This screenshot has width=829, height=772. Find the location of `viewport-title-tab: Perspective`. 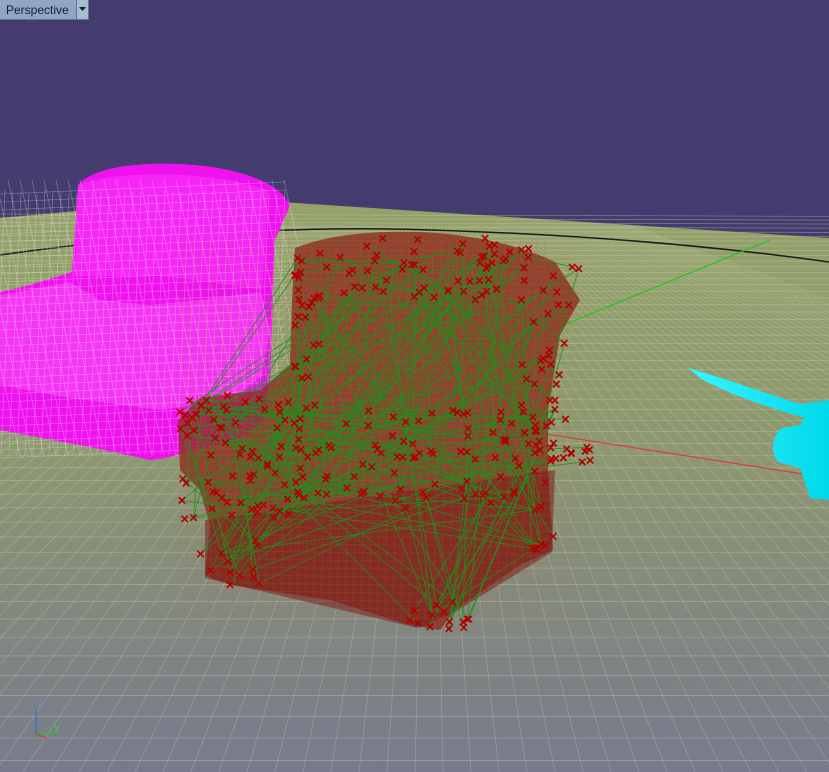

viewport-title-tab: Perspective is located at coordinates (44, 10).